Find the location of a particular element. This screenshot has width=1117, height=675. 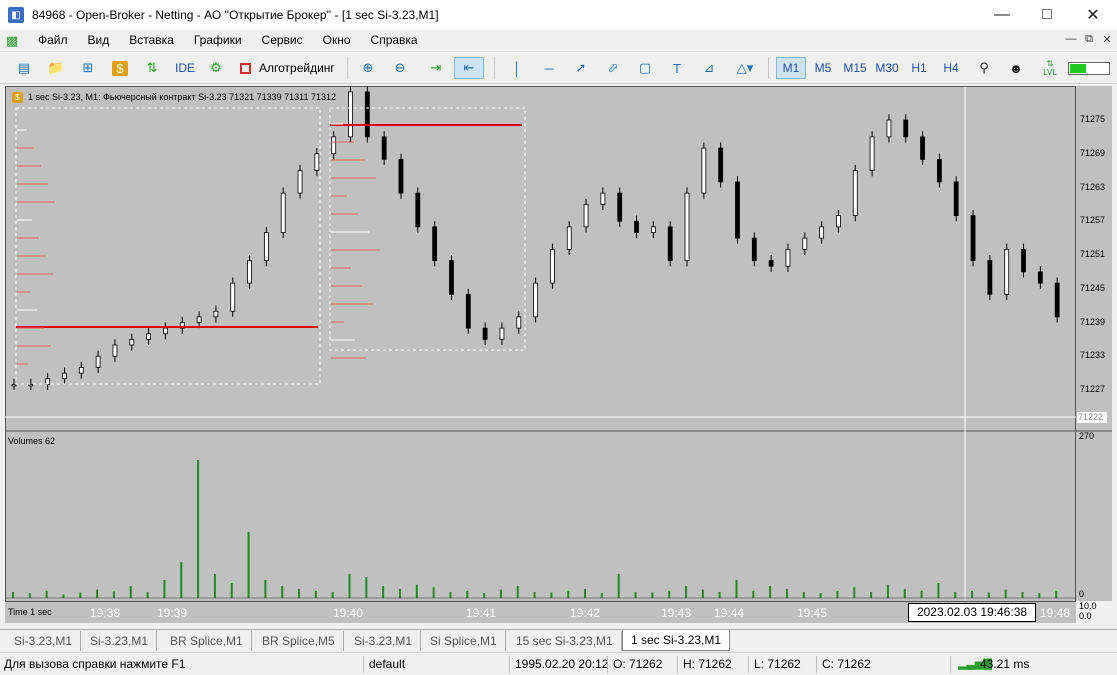

market-watch-icon: ▤ is located at coordinates (24, 68).